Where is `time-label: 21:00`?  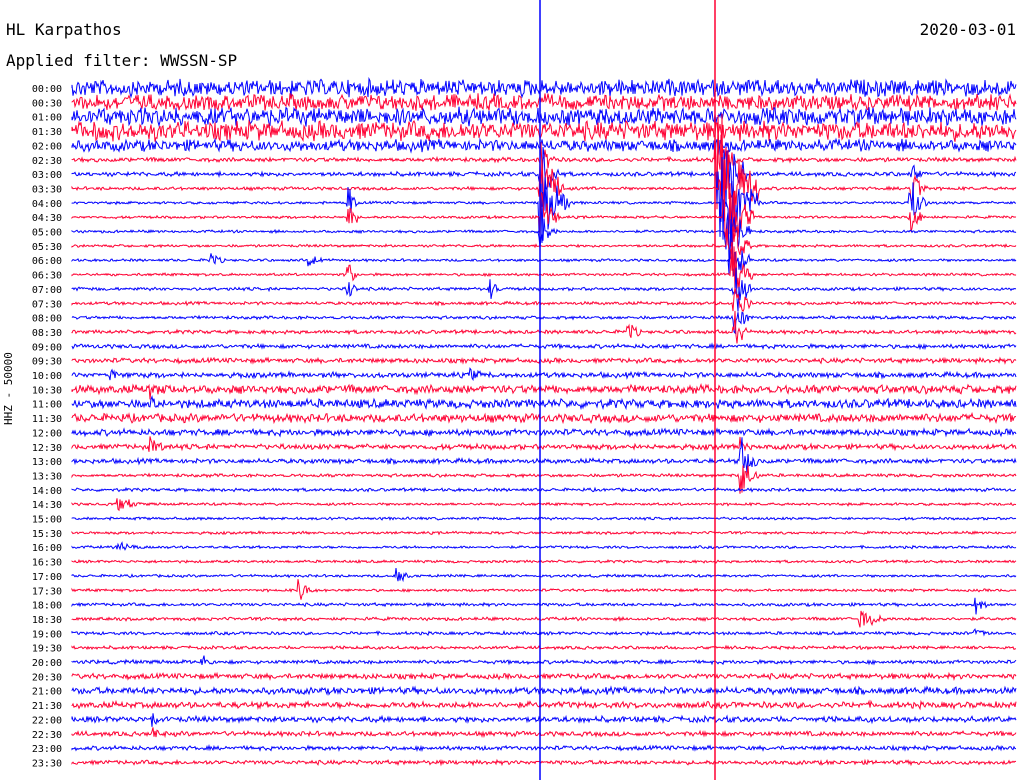 time-label: 21:00 is located at coordinates (47, 692).